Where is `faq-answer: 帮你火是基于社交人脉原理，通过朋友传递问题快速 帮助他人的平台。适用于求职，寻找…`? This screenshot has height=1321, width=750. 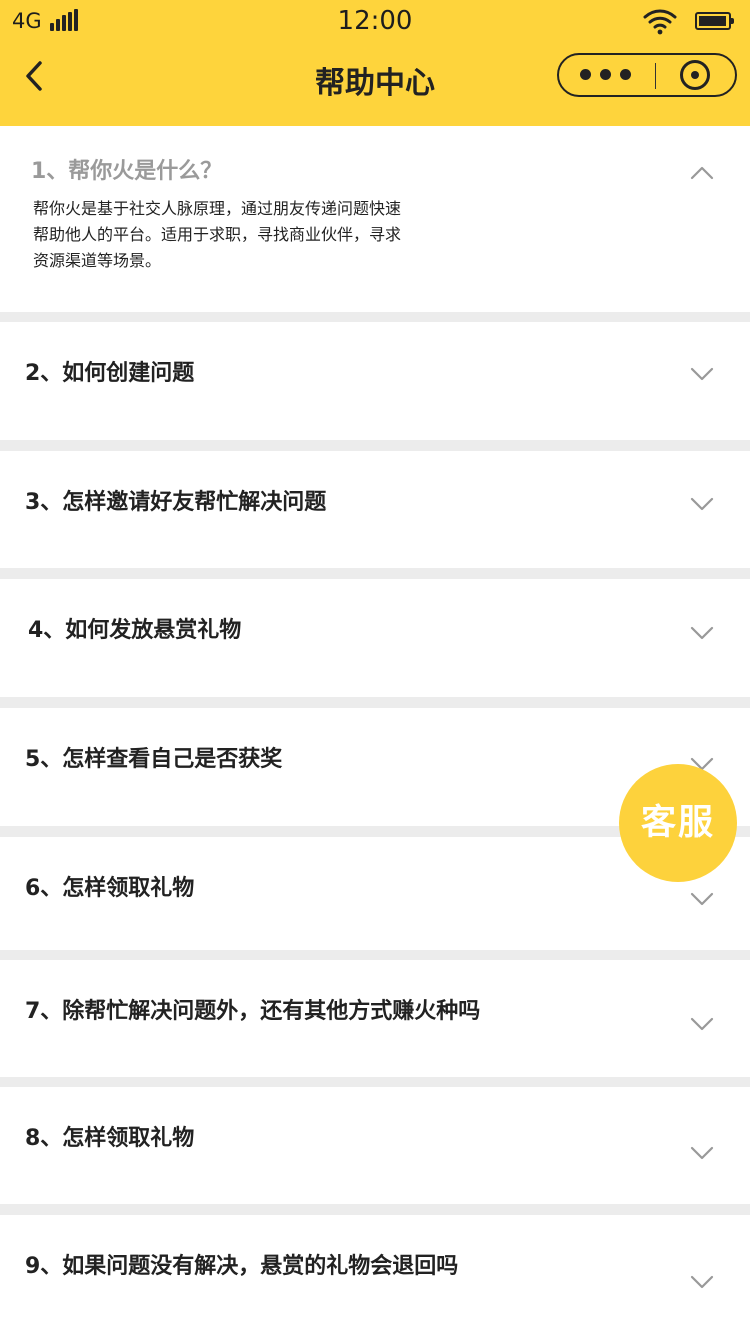
faq-answer: 帮你火是基于社交人脉原理，通过朋友传递问题快速 帮助他人的平台。适用于求职，寻找… is located at coordinates (255, 235).